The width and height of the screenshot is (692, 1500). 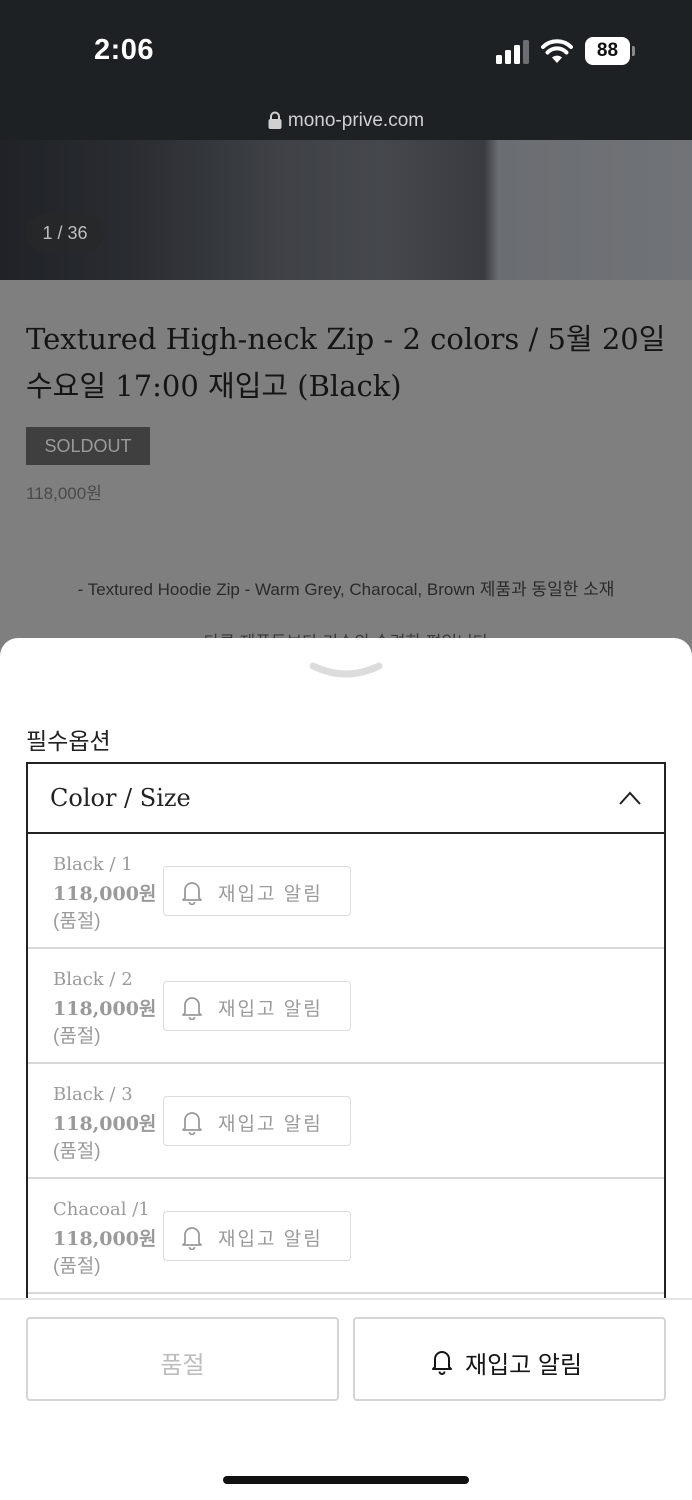 What do you see at coordinates (93, 1094) in the screenshot?
I see `option-name: Black / 3` at bounding box center [93, 1094].